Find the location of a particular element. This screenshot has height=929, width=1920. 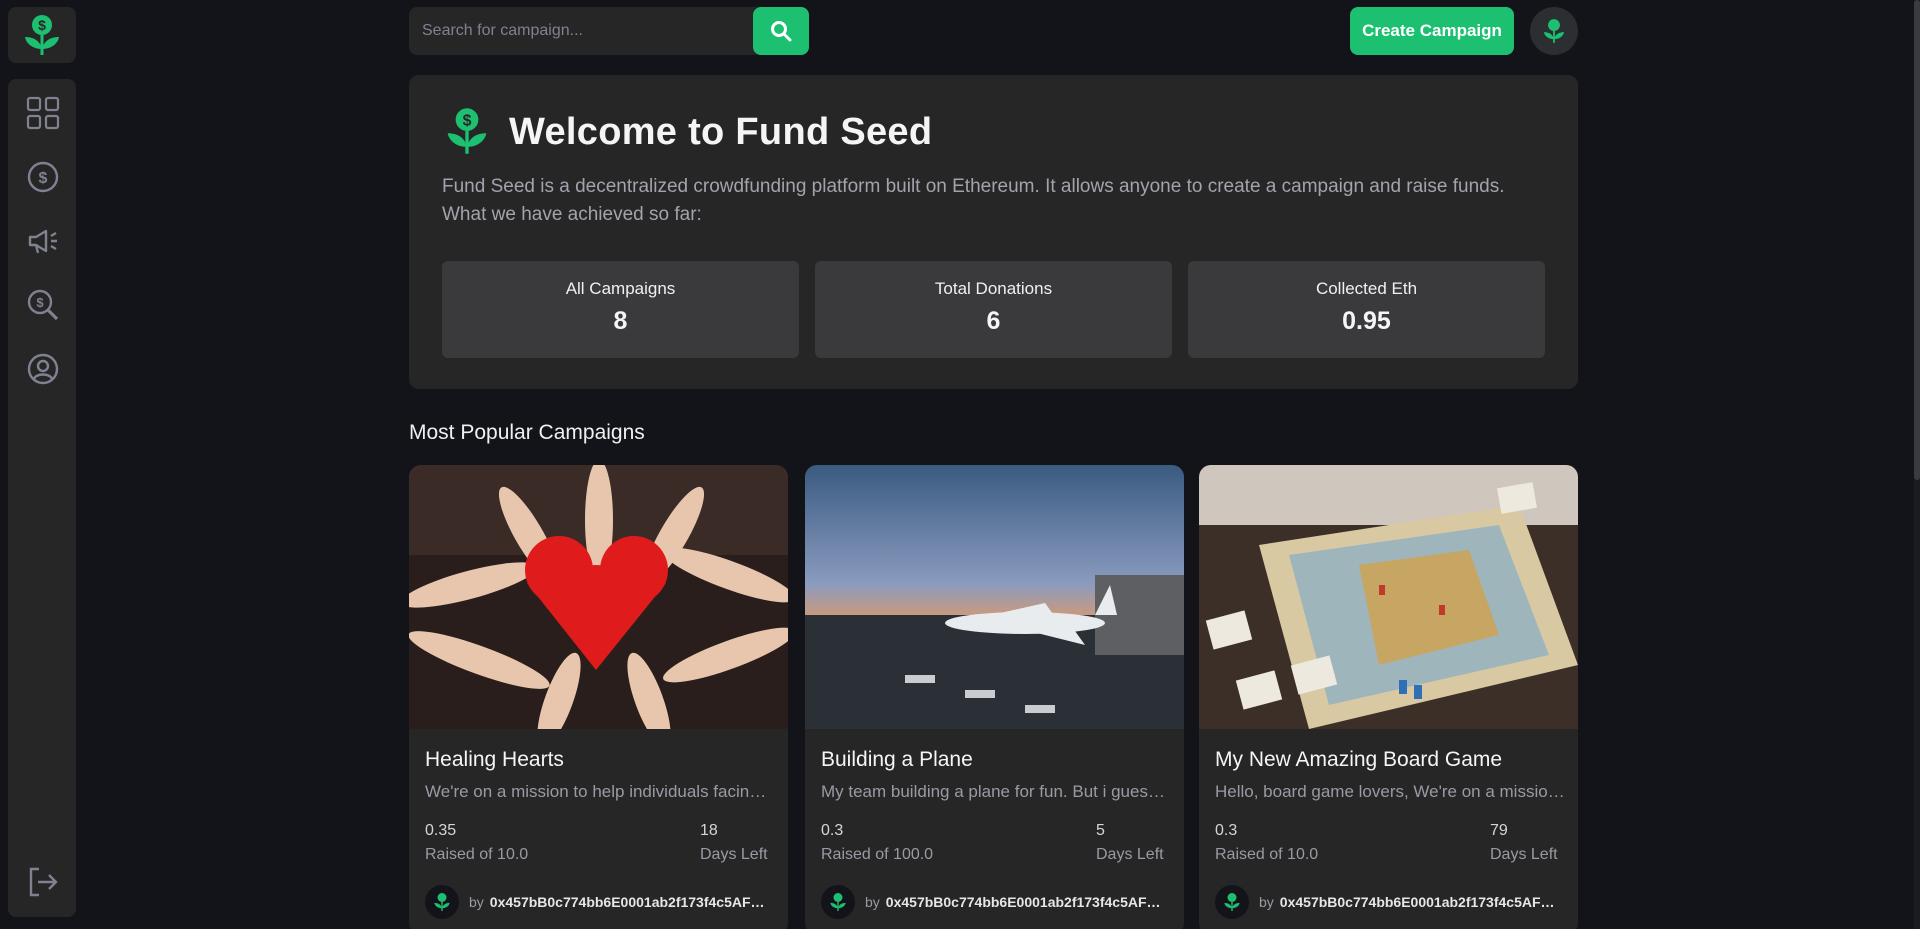

stat-label: All Campaigns is located at coordinates (620, 288).